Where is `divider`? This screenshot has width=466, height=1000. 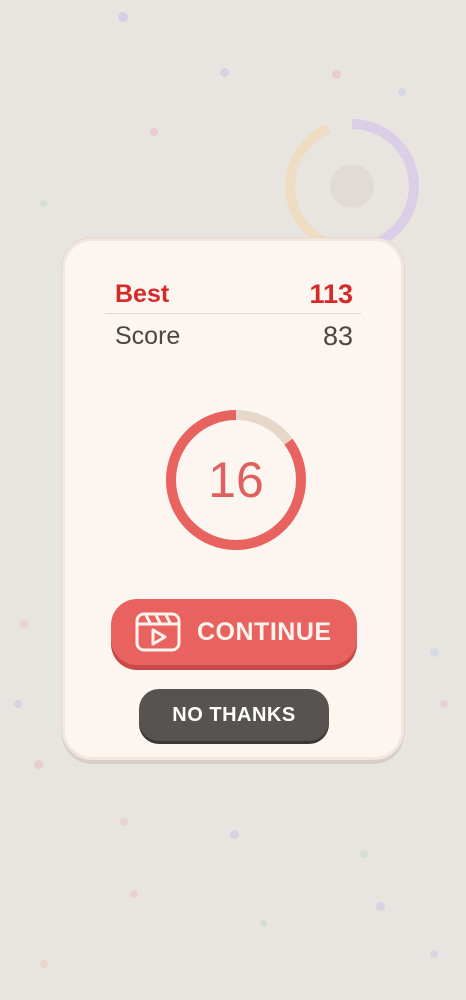
divider is located at coordinates (233, 313).